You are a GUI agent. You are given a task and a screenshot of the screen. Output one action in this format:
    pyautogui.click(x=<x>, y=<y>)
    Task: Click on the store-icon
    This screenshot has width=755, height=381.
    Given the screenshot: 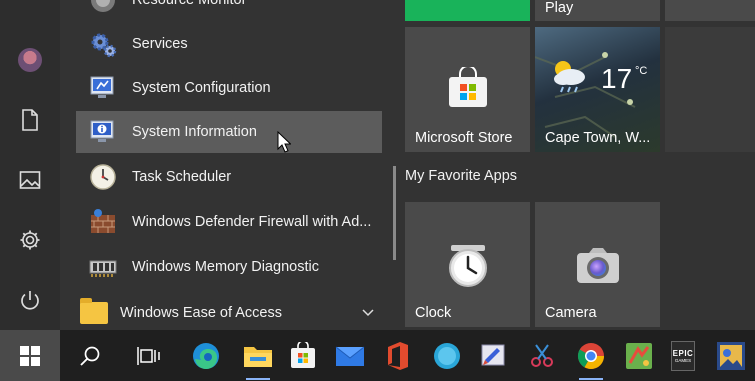 What is the action you would take?
    pyautogui.click(x=303, y=354)
    